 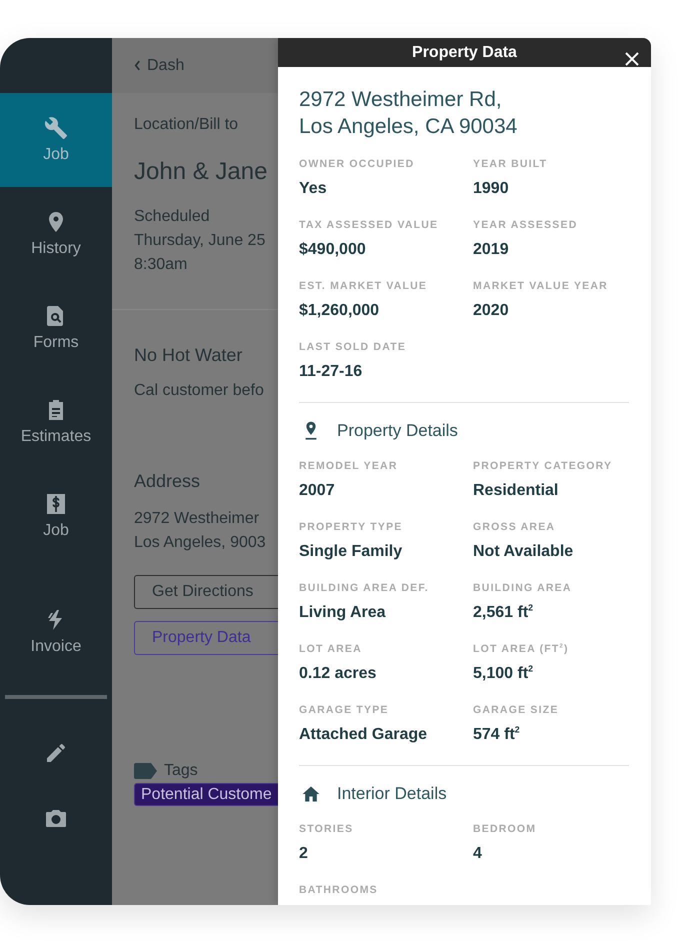 What do you see at coordinates (516, 710) in the screenshot?
I see `field-label: GARAGE SIZE` at bounding box center [516, 710].